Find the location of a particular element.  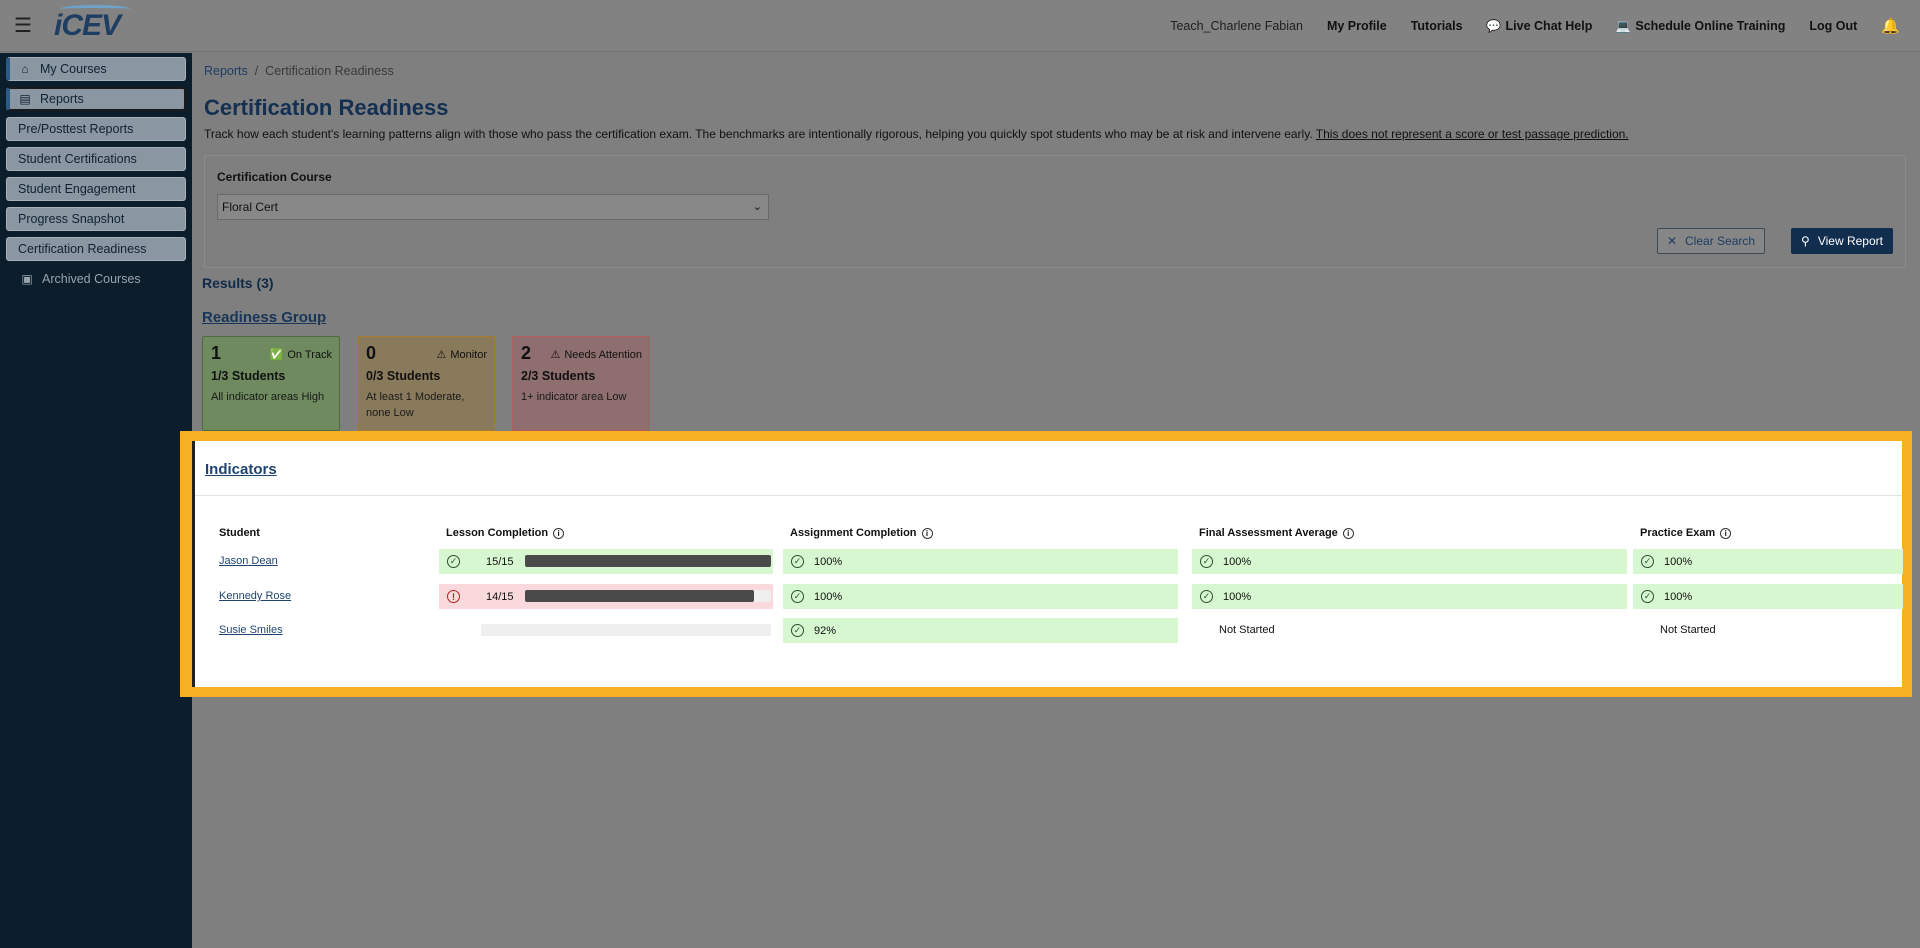

menu-icon: ☰ is located at coordinates (23, 26).